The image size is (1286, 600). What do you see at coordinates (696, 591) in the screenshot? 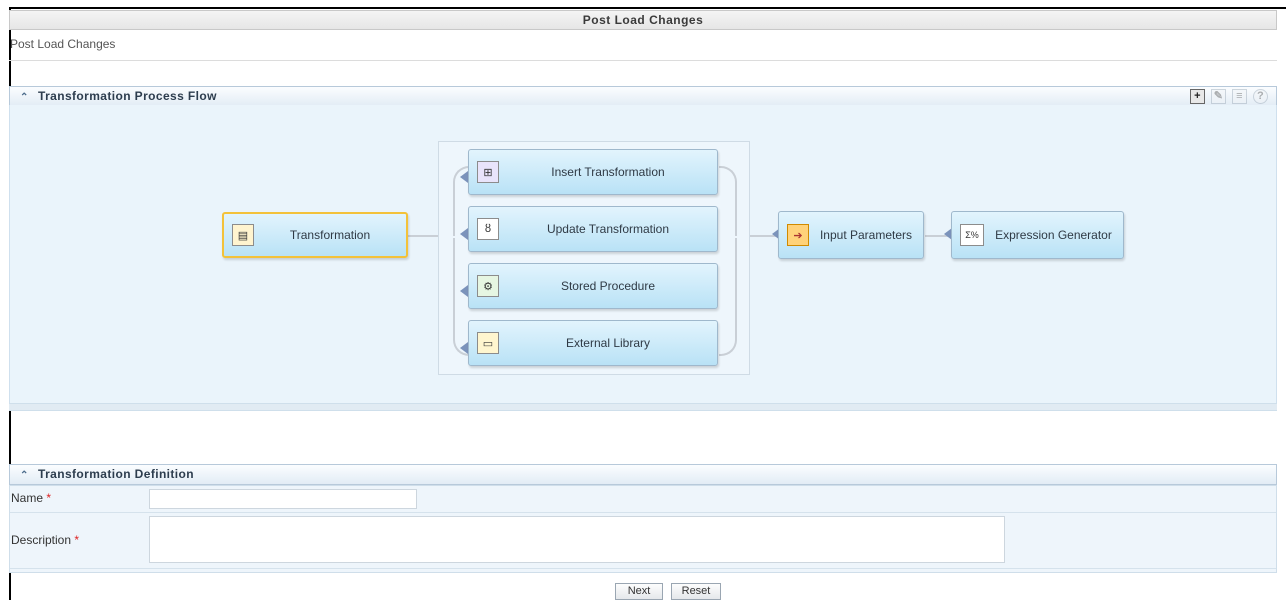
I see `reset-button: Reset` at bounding box center [696, 591].